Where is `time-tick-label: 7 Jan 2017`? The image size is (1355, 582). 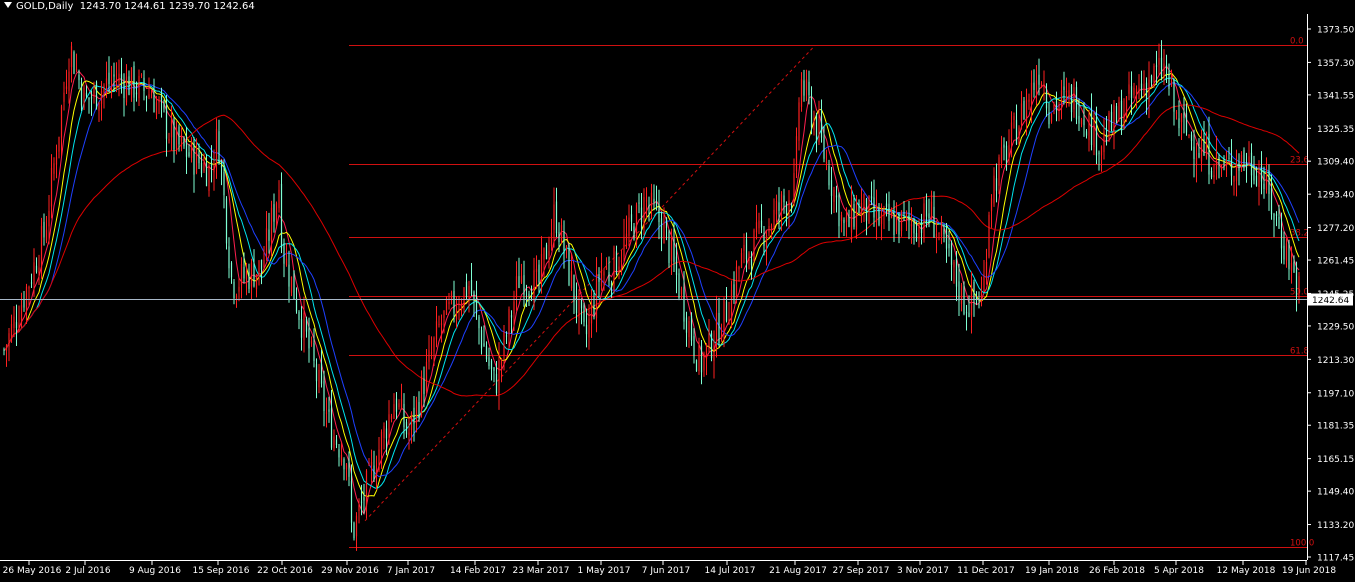
time-tick-label: 7 Jan 2017 is located at coordinates (411, 571).